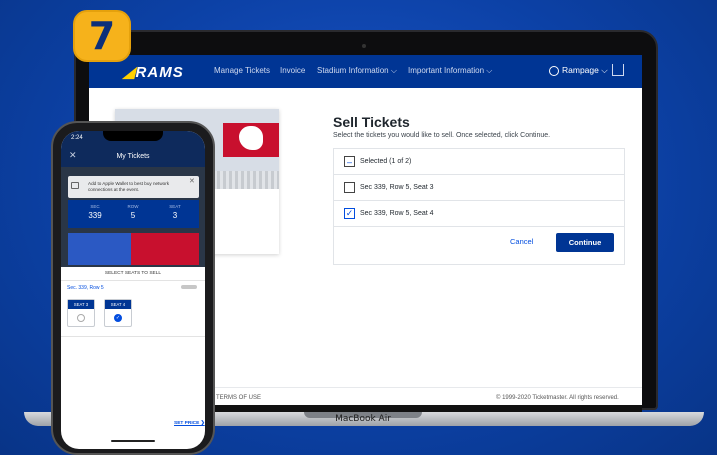  What do you see at coordinates (118, 318) in the screenshot?
I see `seat-radio-checked: ✓` at bounding box center [118, 318].